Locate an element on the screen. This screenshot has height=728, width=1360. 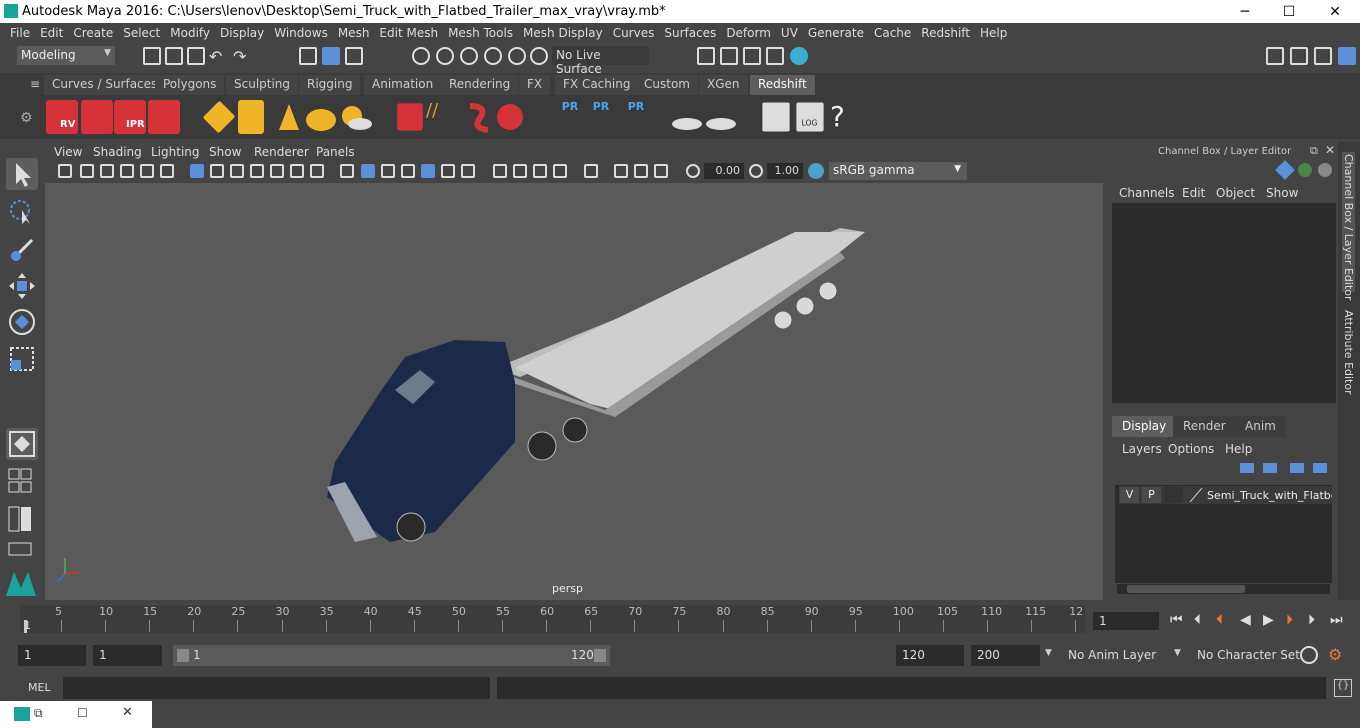
shelf-settings-icon: ⚙ is located at coordinates (26, 118).